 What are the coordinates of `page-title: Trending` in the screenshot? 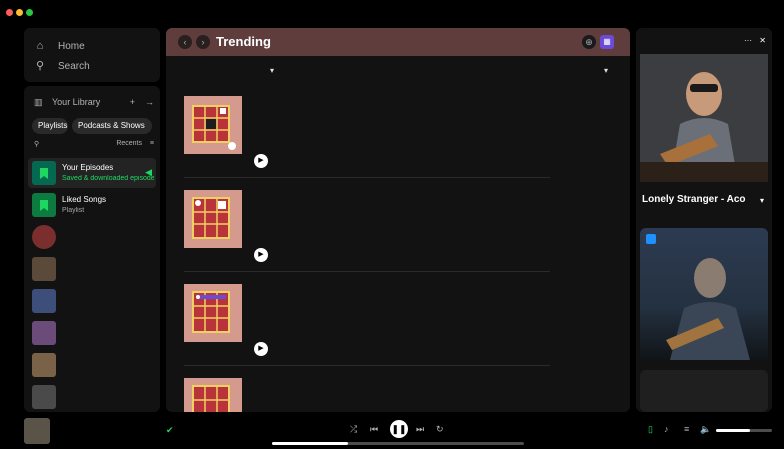 It's located at (243, 41).